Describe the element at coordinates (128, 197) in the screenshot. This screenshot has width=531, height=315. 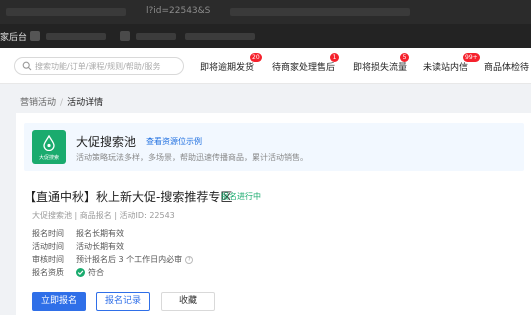
I see `activity-title: 【直通中秋】秋上新大促-搜索推荐专区` at that location.